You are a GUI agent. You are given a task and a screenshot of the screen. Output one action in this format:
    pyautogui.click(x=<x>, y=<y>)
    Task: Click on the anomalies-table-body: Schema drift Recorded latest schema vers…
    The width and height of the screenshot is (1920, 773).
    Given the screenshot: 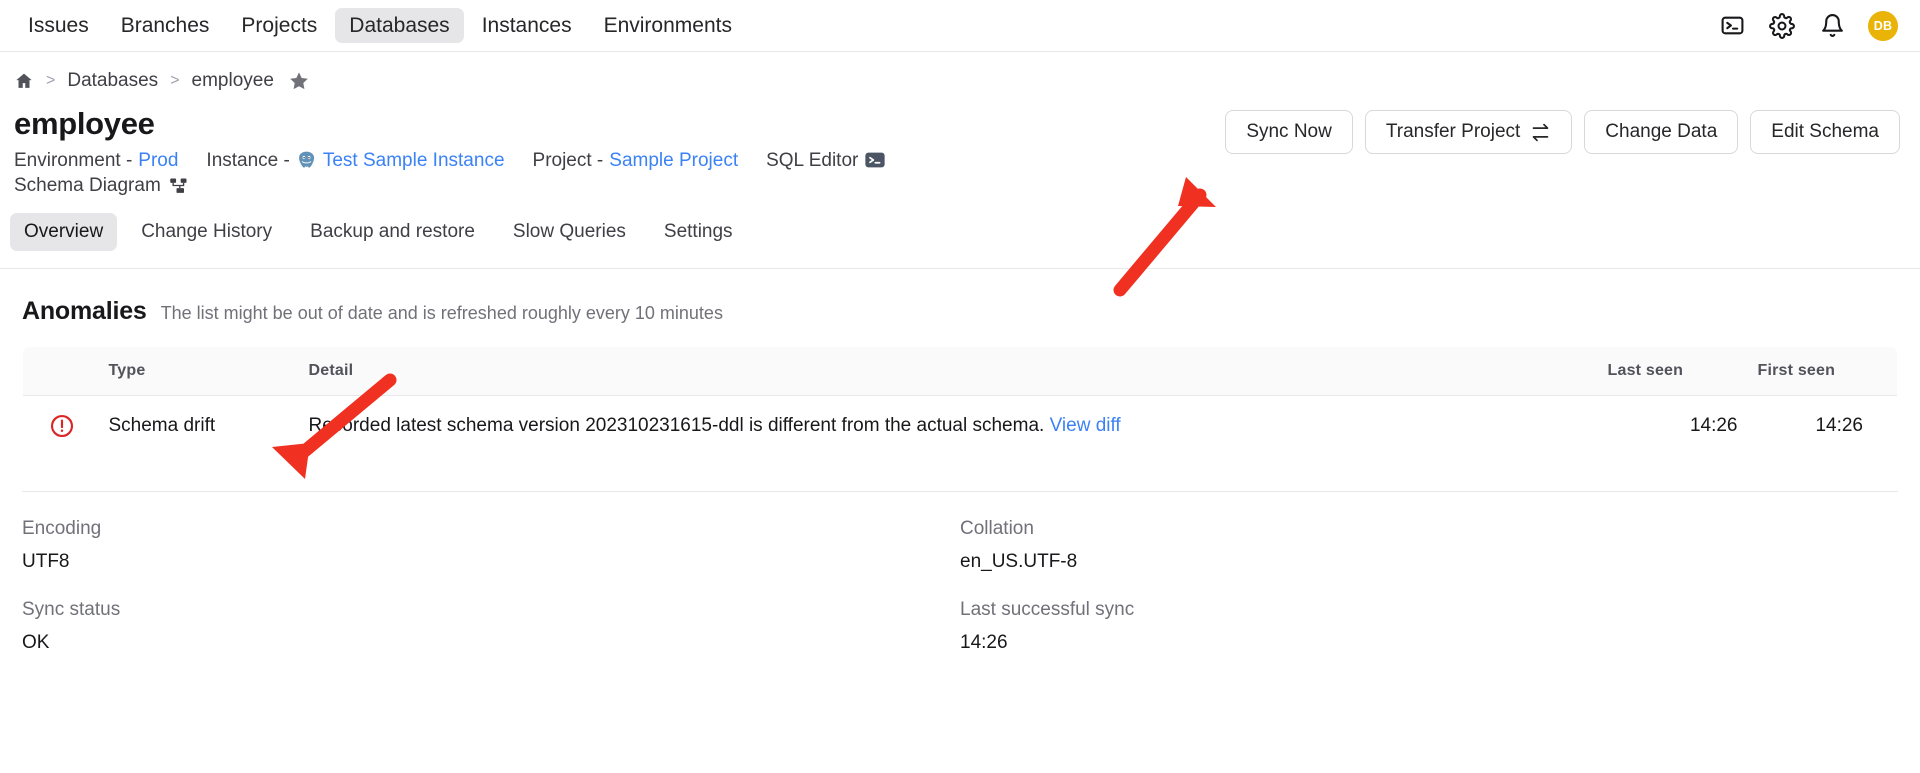 What is the action you would take?
    pyautogui.click(x=960, y=426)
    